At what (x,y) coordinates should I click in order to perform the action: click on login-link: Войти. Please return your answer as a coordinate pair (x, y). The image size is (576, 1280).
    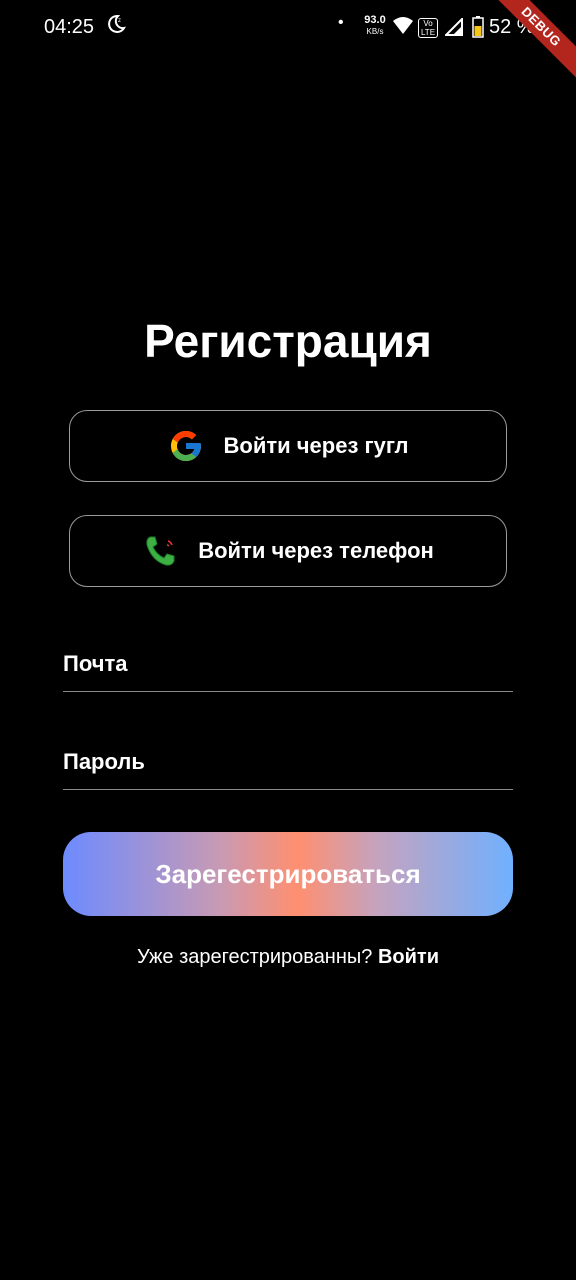
    Looking at the image, I should click on (408, 957).